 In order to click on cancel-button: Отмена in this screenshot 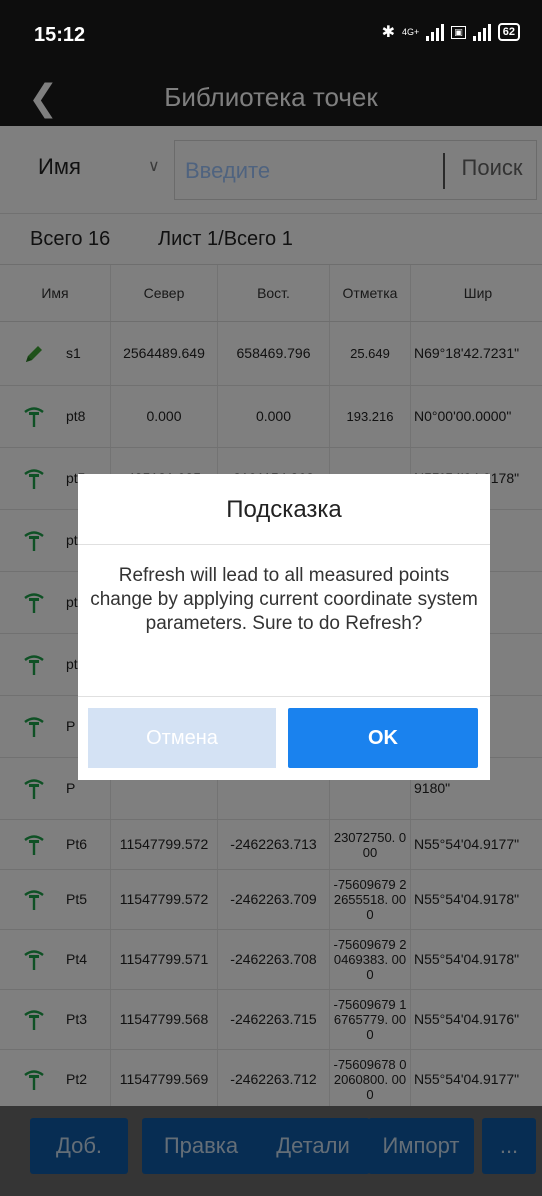, I will do `click(182, 738)`.